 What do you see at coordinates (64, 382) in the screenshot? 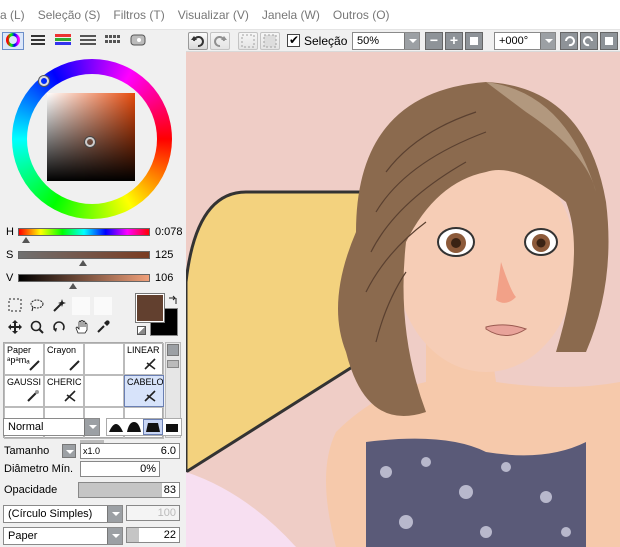
I see `brush-name: CHERIC` at bounding box center [64, 382].